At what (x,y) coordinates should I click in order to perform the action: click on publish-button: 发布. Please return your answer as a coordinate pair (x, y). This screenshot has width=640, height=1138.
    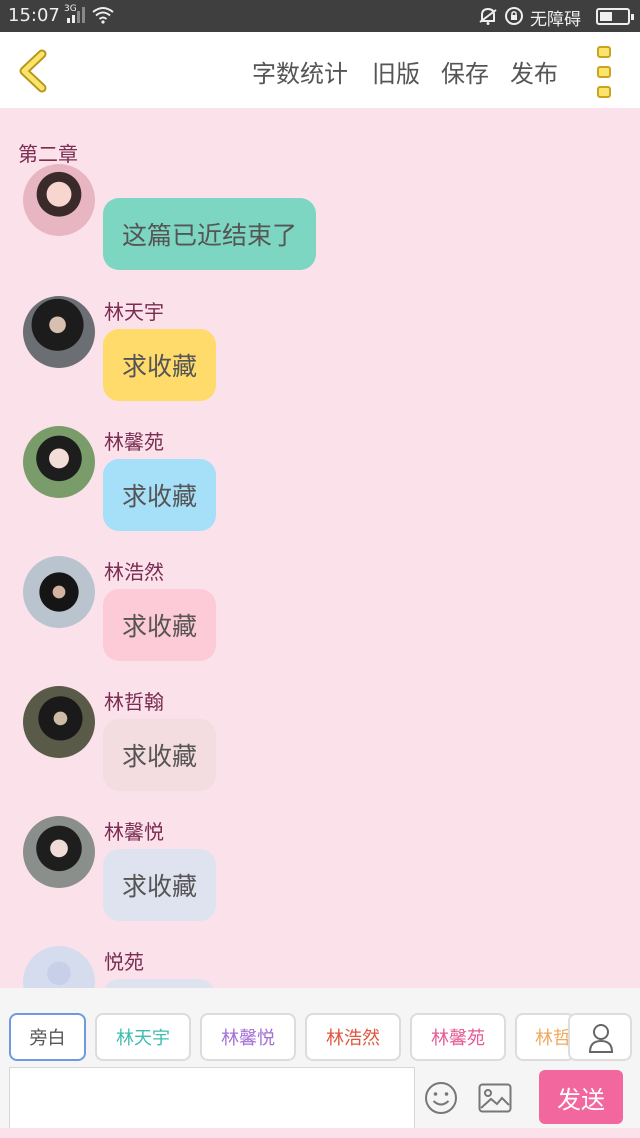
    Looking at the image, I should click on (534, 71).